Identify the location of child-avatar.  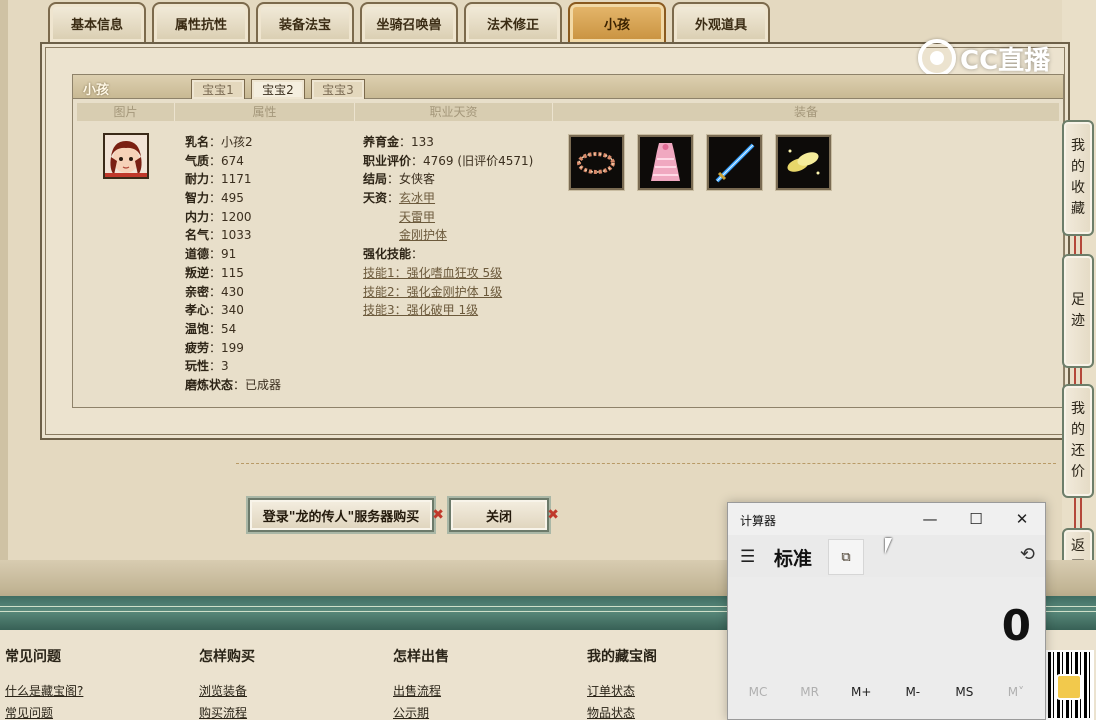
(126, 156).